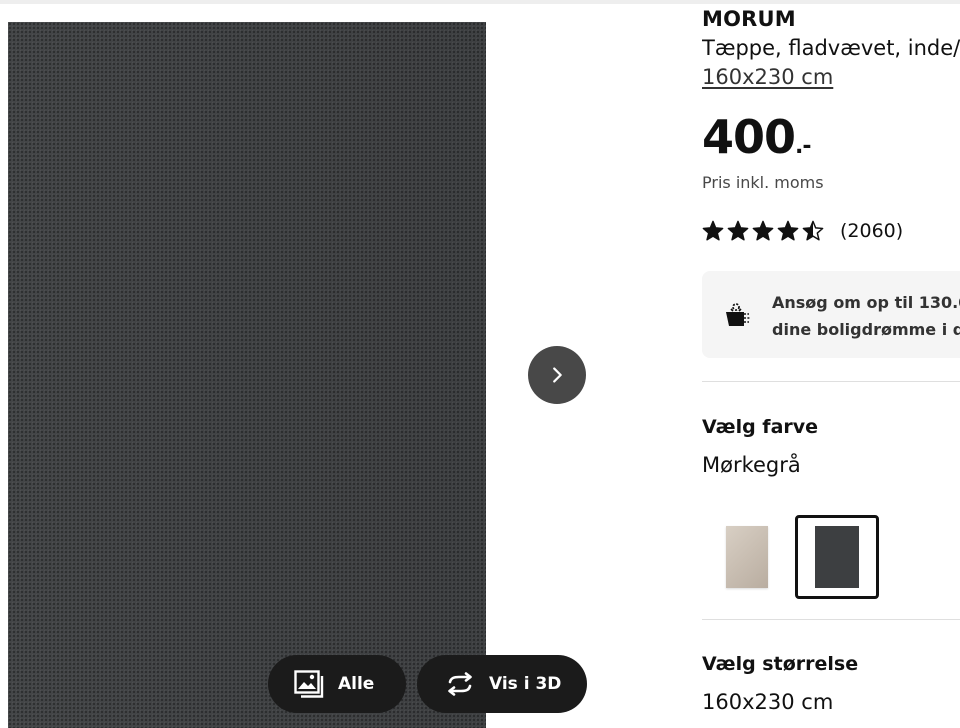 The height and width of the screenshot is (728, 960). I want to click on chevron-right-icon, so click(557, 375).